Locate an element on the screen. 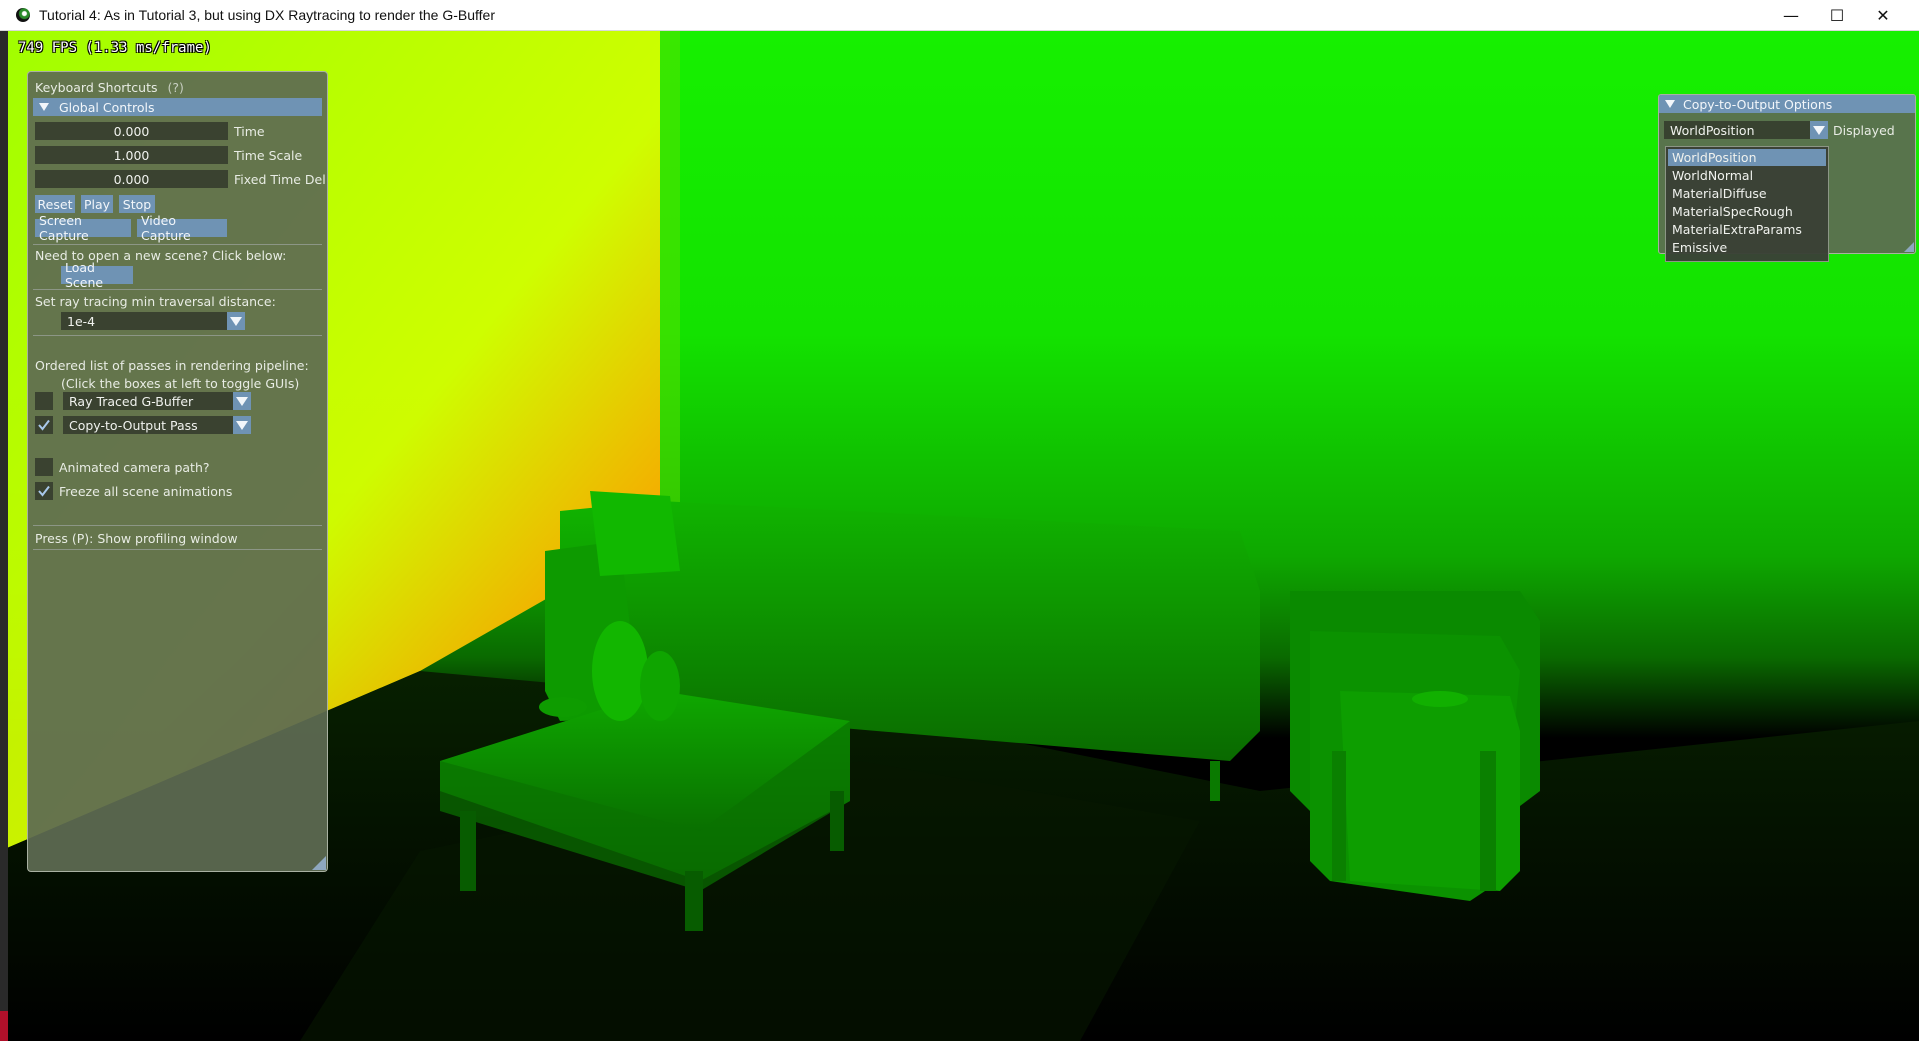 The height and width of the screenshot is (1041, 1919). maximize-button: ☐ is located at coordinates (1837, 15).